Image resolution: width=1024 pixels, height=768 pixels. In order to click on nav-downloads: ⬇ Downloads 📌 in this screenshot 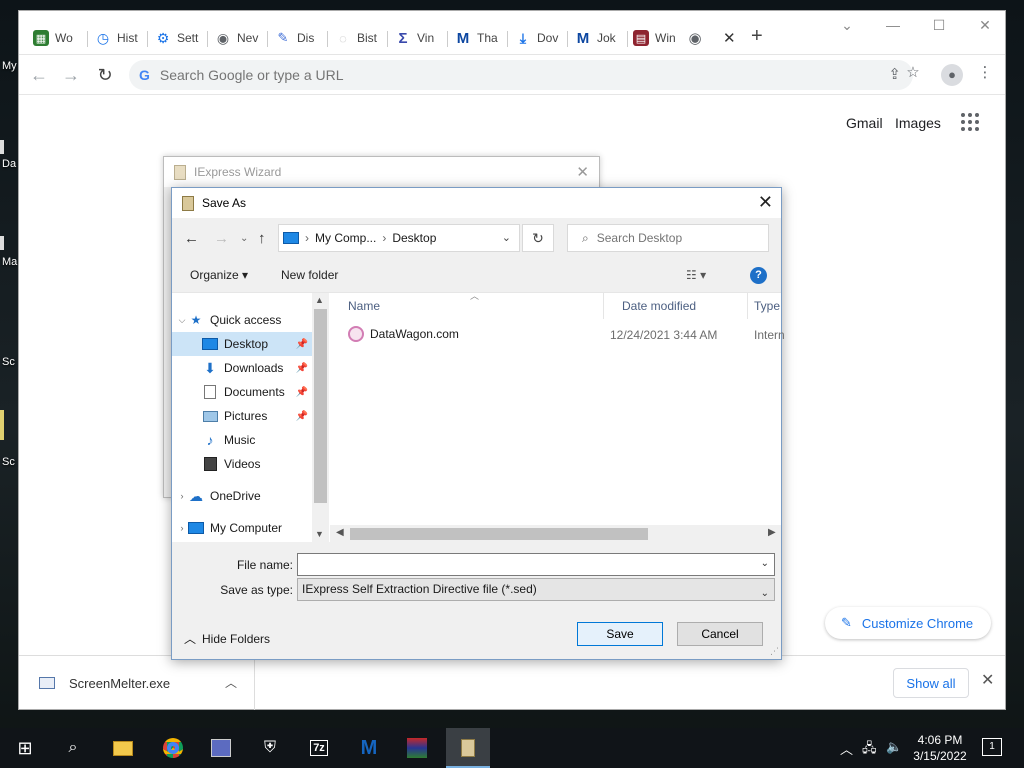, I will do `click(242, 368)`.